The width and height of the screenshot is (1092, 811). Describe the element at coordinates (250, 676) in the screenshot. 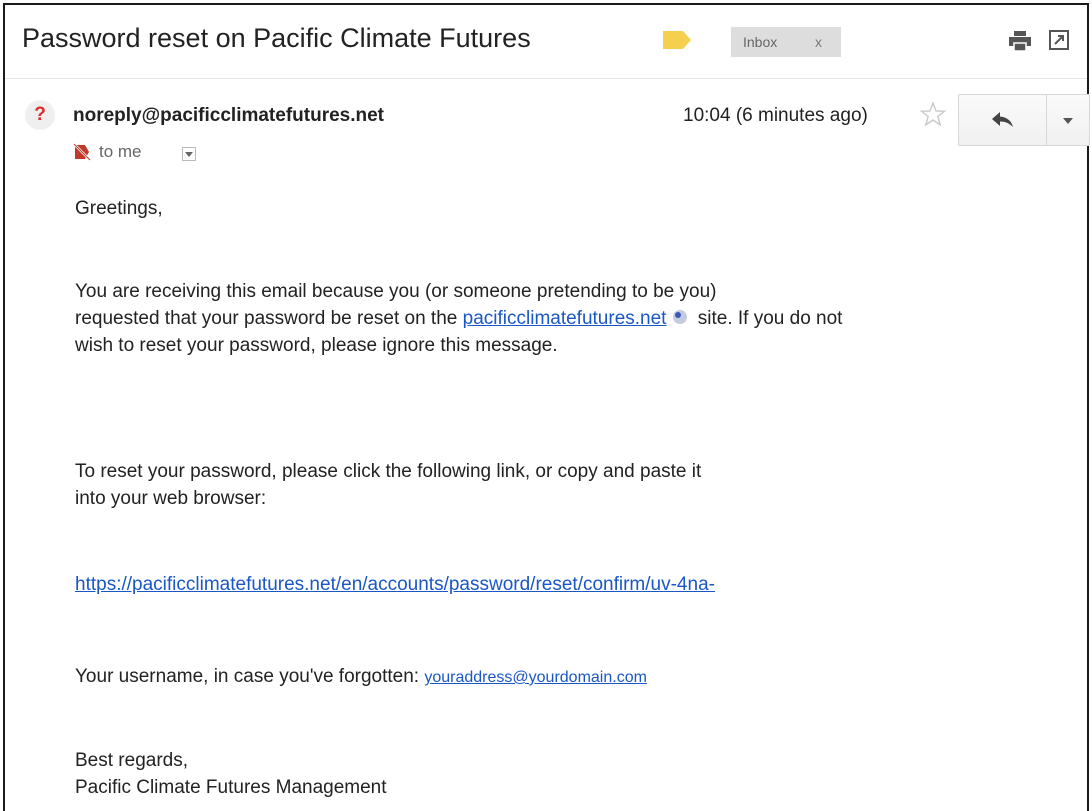

I see `username-label: Your username, in case you've forgotten:` at that location.